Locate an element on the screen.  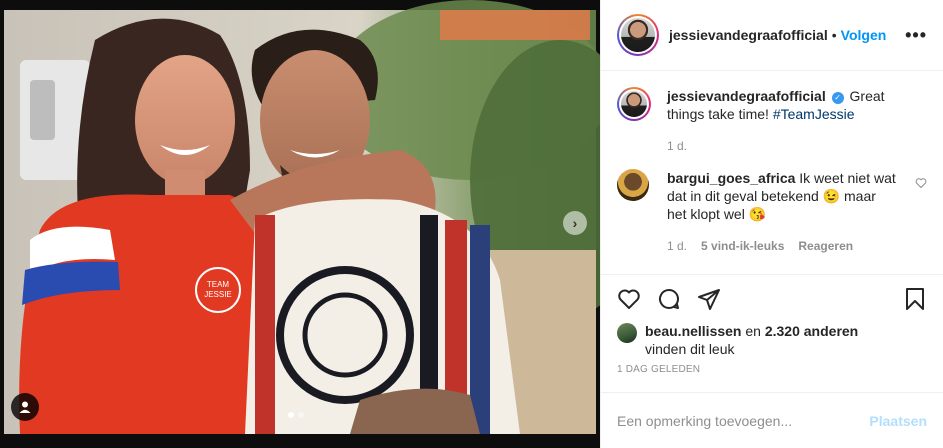
comment-like-heart-icon is located at coordinates (921, 183).